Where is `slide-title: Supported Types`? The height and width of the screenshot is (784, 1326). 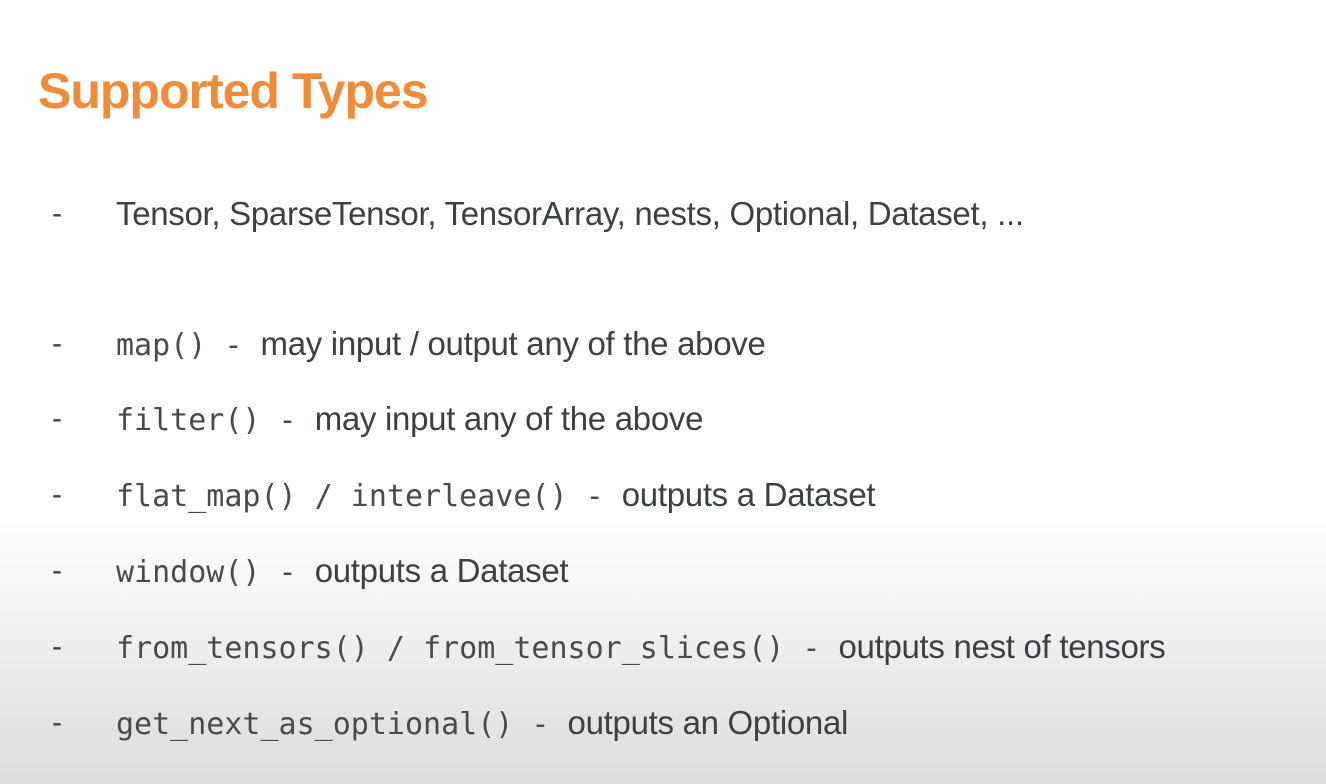 slide-title: Supported Types is located at coordinates (233, 91).